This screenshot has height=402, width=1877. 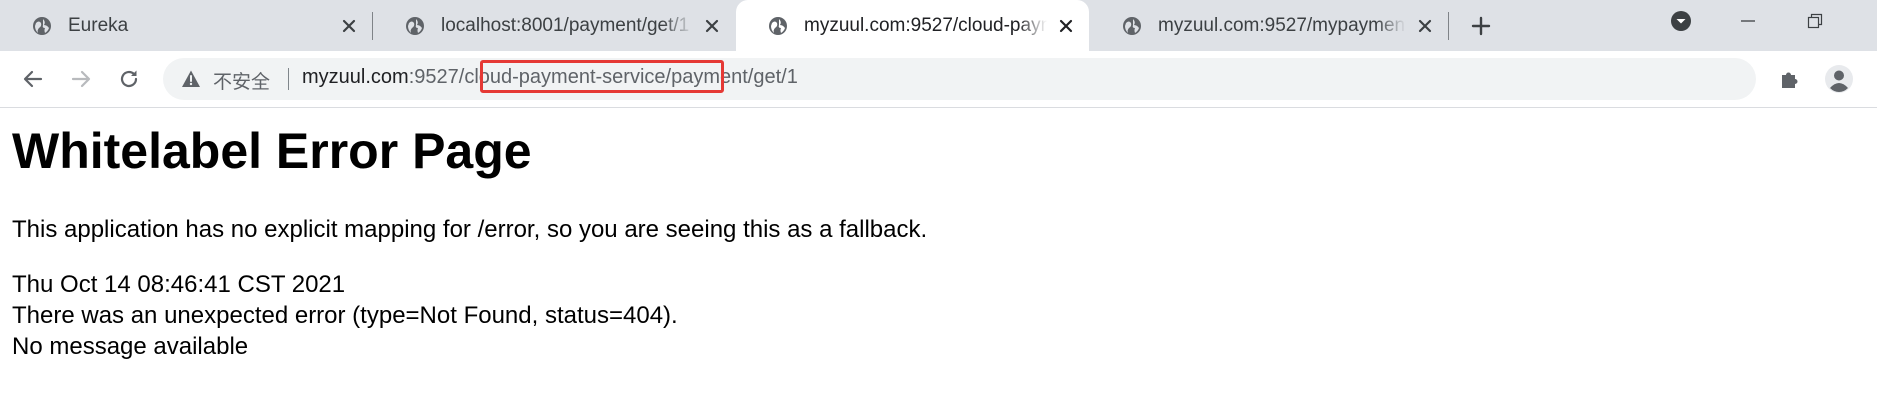 I want to click on tab-localhost-payment: localhost:8001/payment/get/1, so click(x=554, y=25).